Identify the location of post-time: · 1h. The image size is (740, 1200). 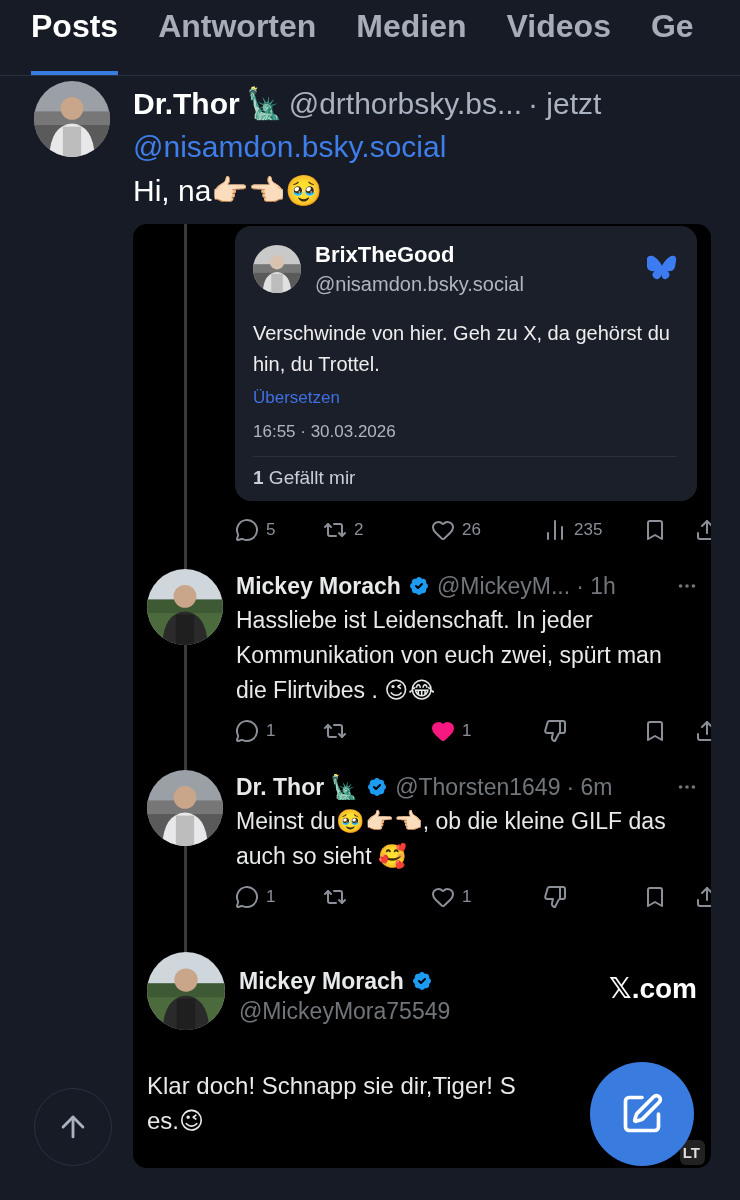
(596, 586).